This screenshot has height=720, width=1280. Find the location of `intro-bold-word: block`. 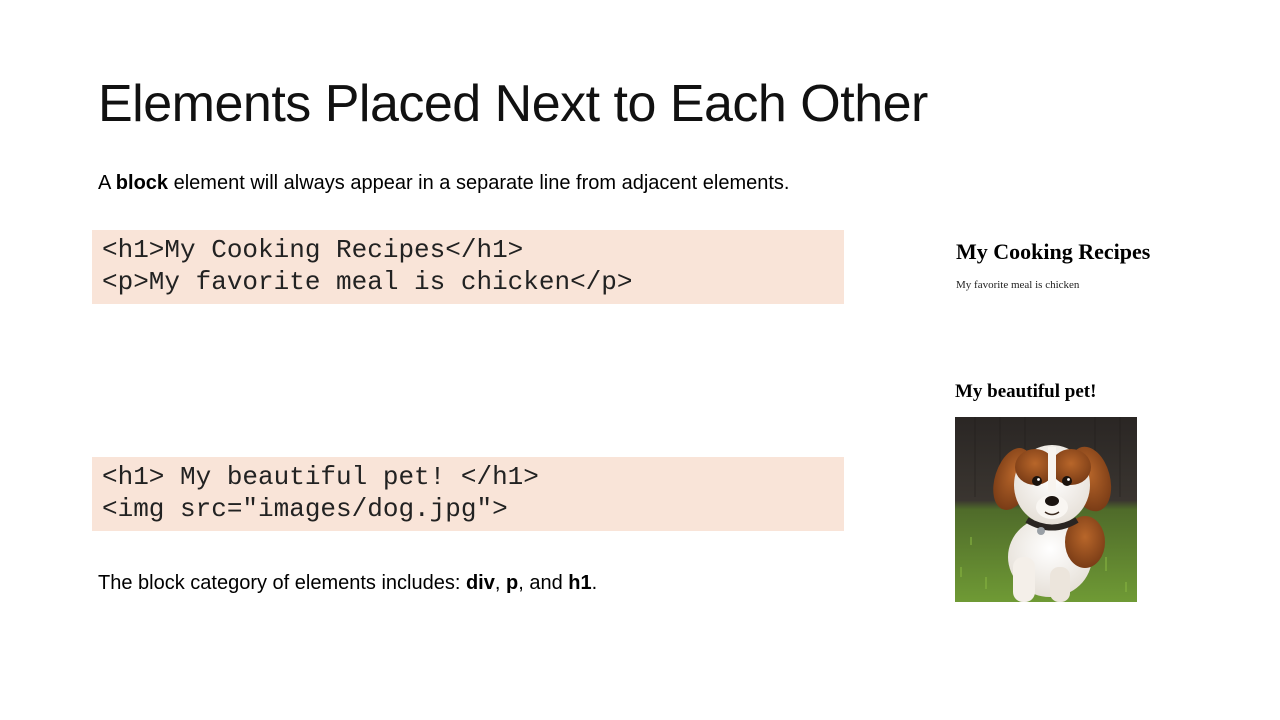

intro-bold-word: block is located at coordinates (142, 183).